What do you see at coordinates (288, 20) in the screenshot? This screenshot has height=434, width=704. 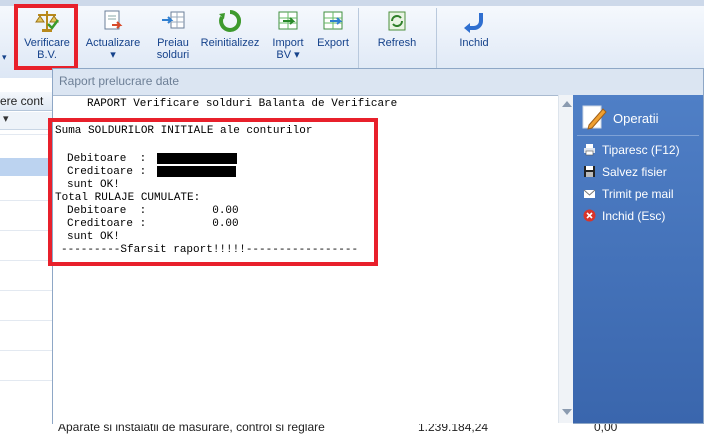 I see `import-table-icon` at bounding box center [288, 20].